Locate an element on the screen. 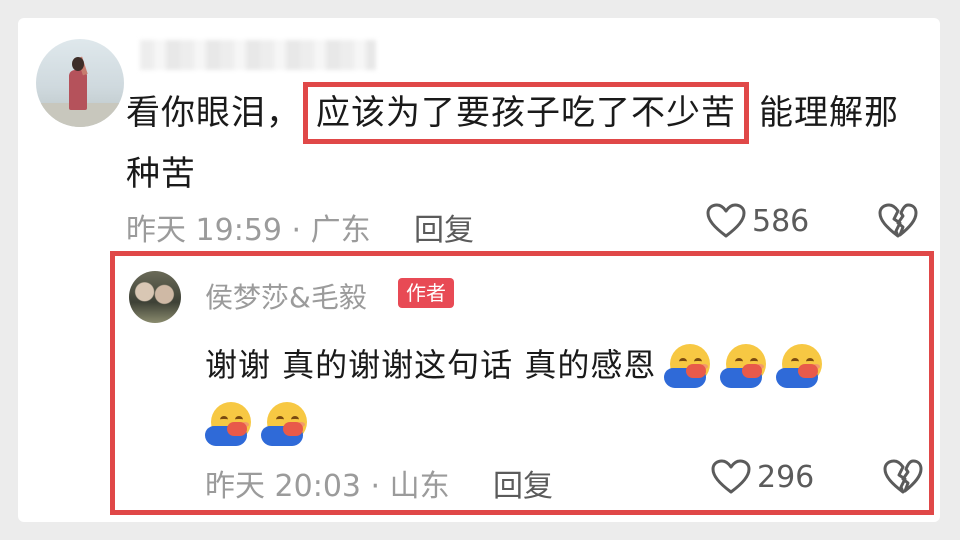  reply-dislike-button is located at coordinates (903, 481).